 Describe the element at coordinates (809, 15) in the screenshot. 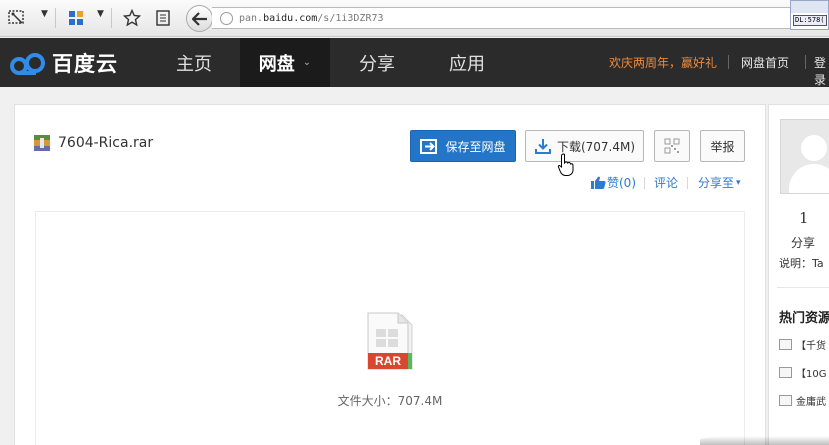

I see `corner-thumbnail: DL:578(` at that location.